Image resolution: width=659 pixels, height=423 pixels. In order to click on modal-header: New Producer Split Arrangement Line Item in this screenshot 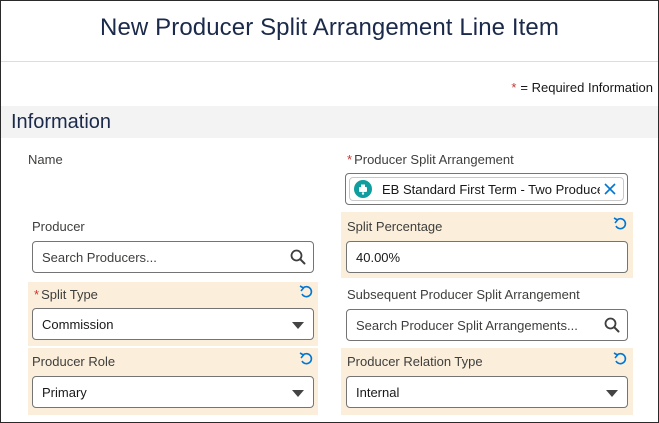, I will do `click(329, 31)`.